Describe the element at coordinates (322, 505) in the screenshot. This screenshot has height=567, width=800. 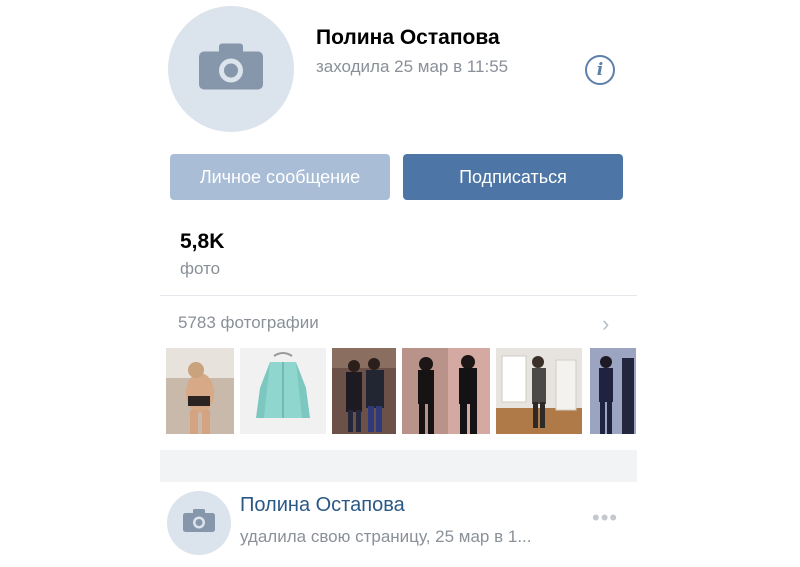
I see `post-author-name: Полина Остапова` at that location.